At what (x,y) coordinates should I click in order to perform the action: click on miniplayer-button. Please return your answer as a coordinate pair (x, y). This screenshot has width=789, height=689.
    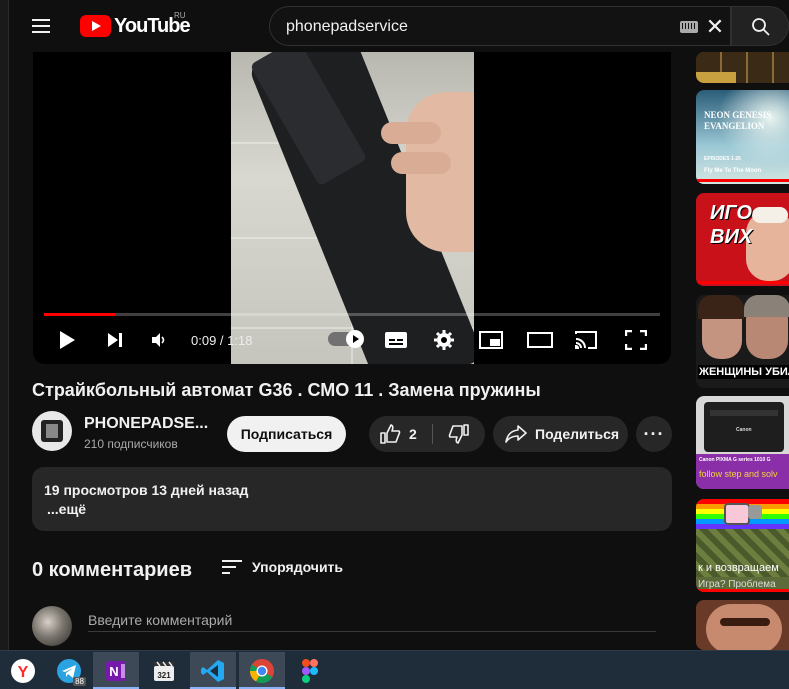
    Looking at the image, I should click on (491, 340).